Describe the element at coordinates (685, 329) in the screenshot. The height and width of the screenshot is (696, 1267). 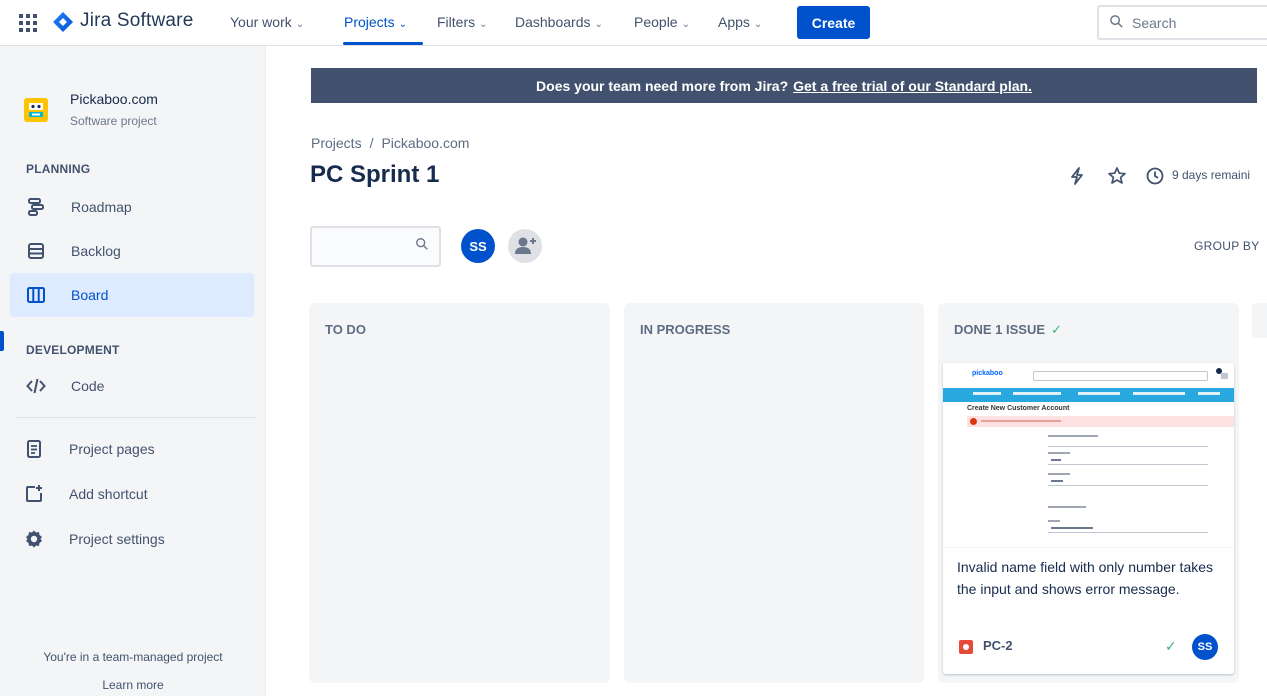
I see `column-title: IN PROGRESS` at that location.